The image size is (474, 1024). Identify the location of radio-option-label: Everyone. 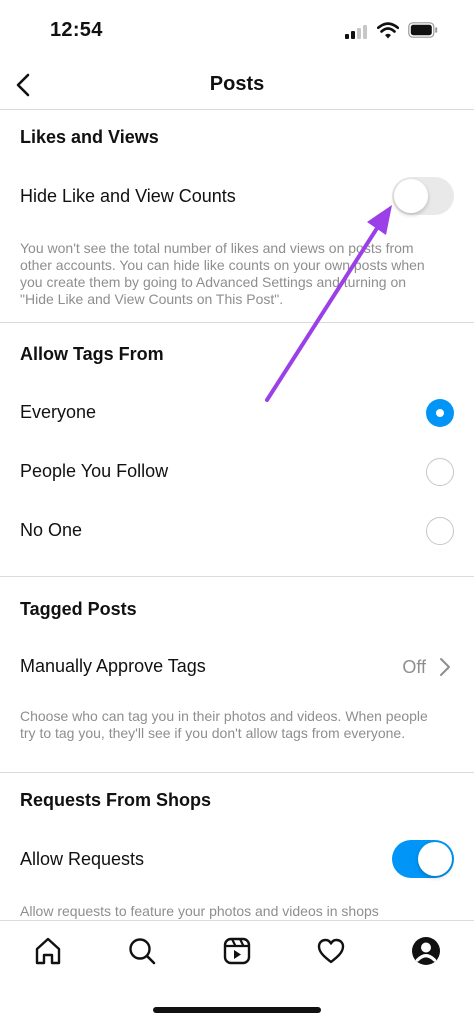
(58, 412).